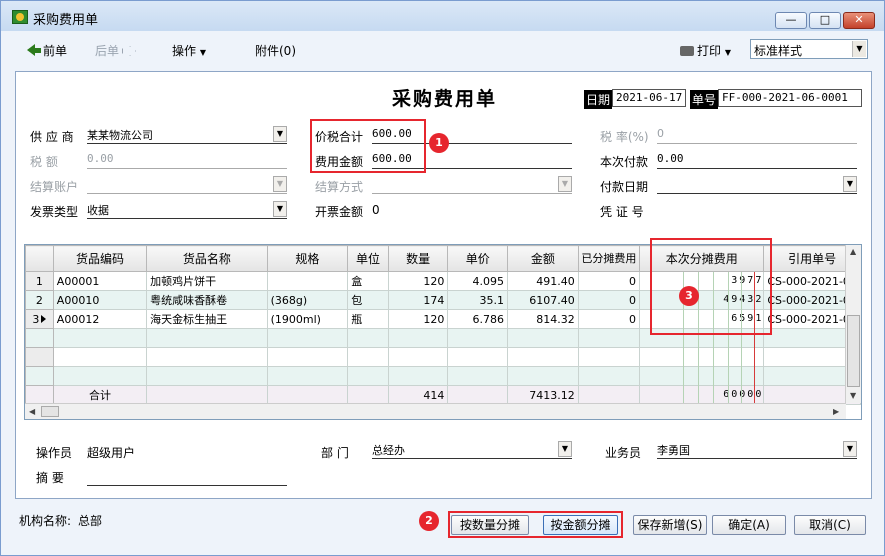 The width and height of the screenshot is (885, 556). What do you see at coordinates (543, 300) in the screenshot?
I see `cell-amount: 6107.40` at bounding box center [543, 300].